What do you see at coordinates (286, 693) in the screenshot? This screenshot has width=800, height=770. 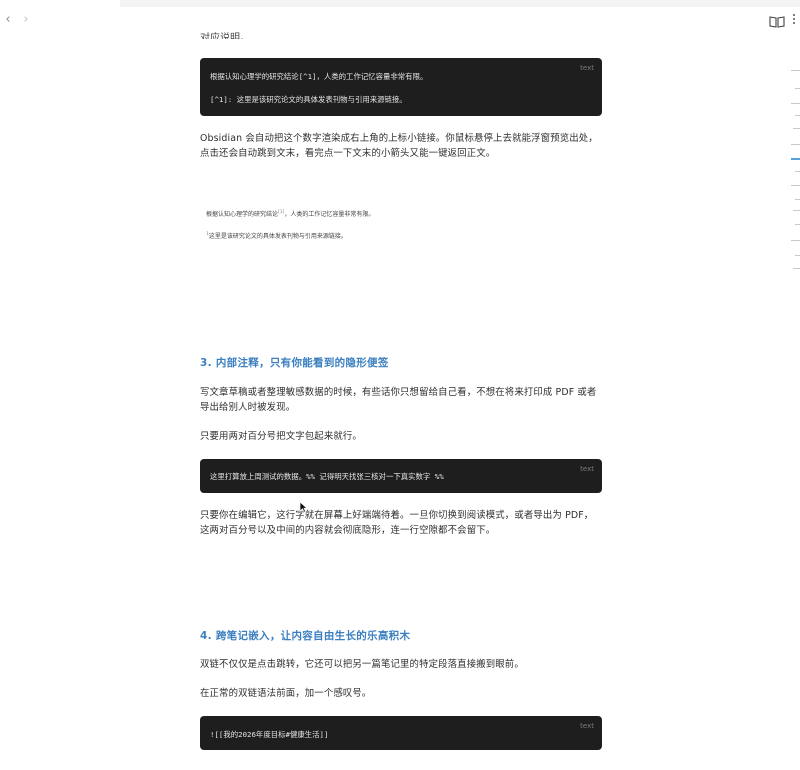 I see `paragraph: 在正常的双链语法前面，加一个感叹号。` at bounding box center [286, 693].